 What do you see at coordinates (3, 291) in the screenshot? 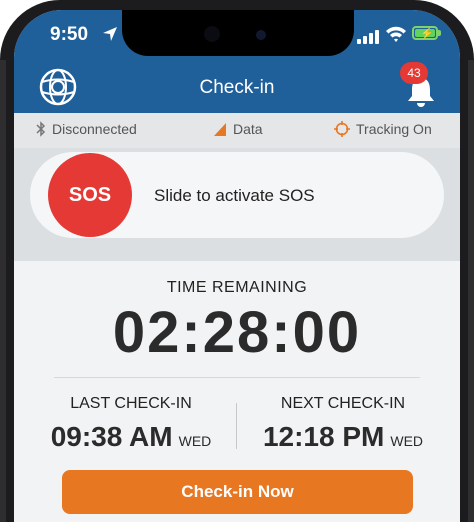
I see `phone-edge-left` at bounding box center [3, 291].